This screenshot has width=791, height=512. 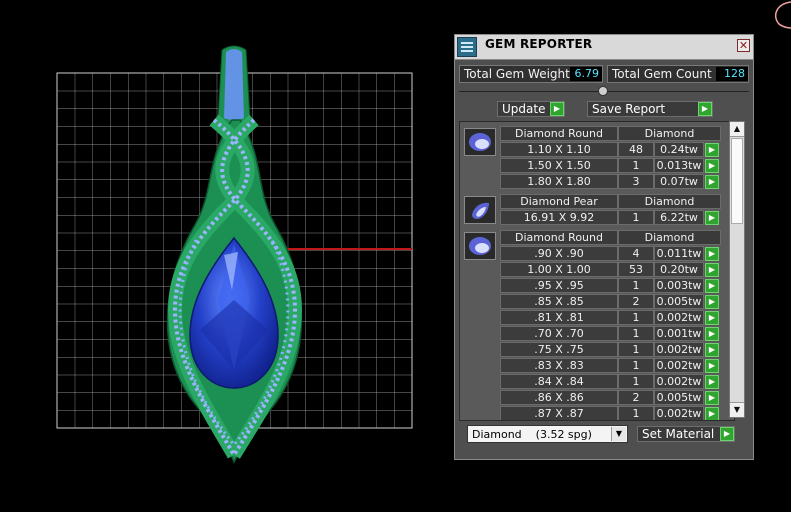 What do you see at coordinates (678, 434) in the screenshot?
I see `set-material-button-label: Set Material` at bounding box center [678, 434].